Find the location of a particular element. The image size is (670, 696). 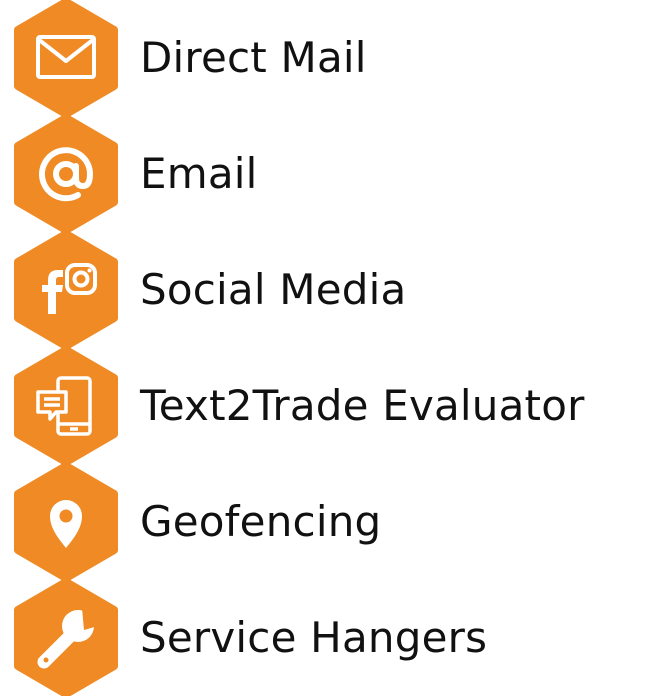

item-label: Text2Trade Evaluator is located at coordinates (362, 405).